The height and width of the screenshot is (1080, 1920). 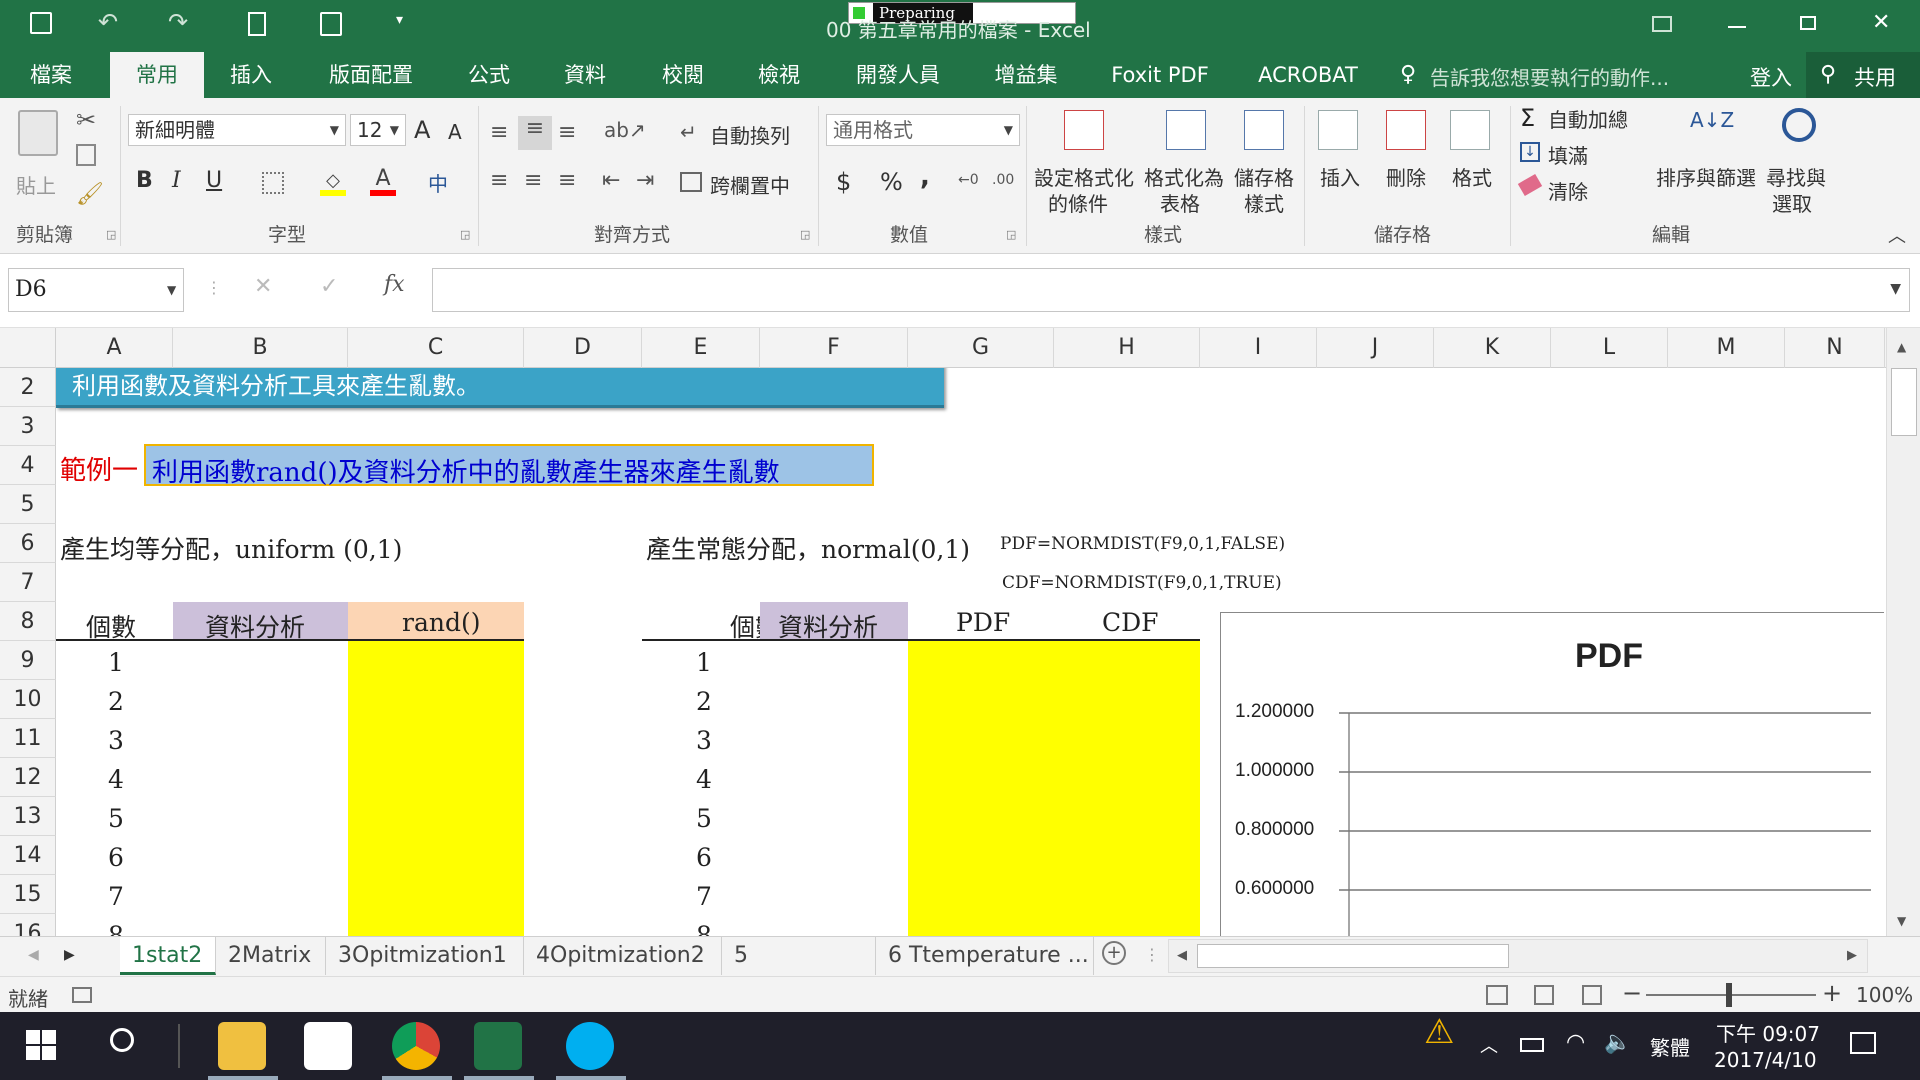 What do you see at coordinates (1568, 154) in the screenshot?
I see `fill-button: 填滿` at bounding box center [1568, 154].